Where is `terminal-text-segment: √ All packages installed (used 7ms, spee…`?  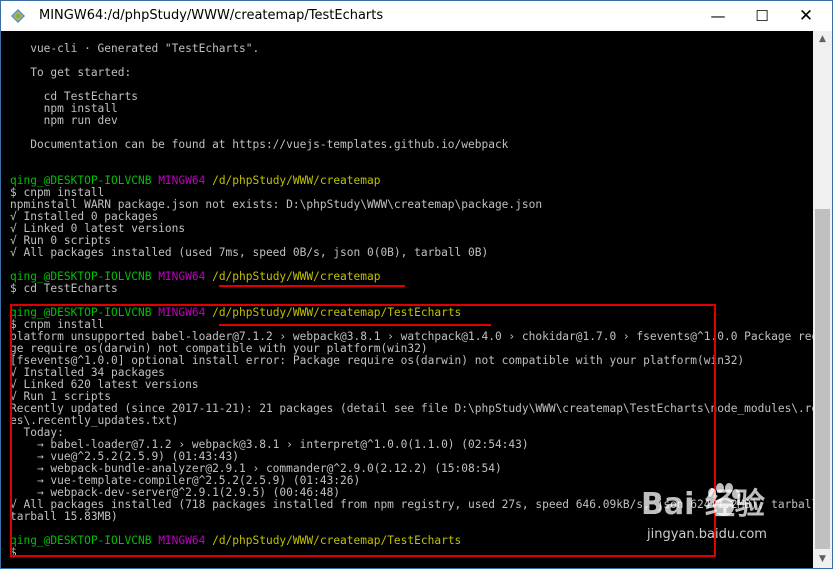
terminal-text-segment: √ All packages installed (used 7ms, spee… is located at coordinates (249, 252).